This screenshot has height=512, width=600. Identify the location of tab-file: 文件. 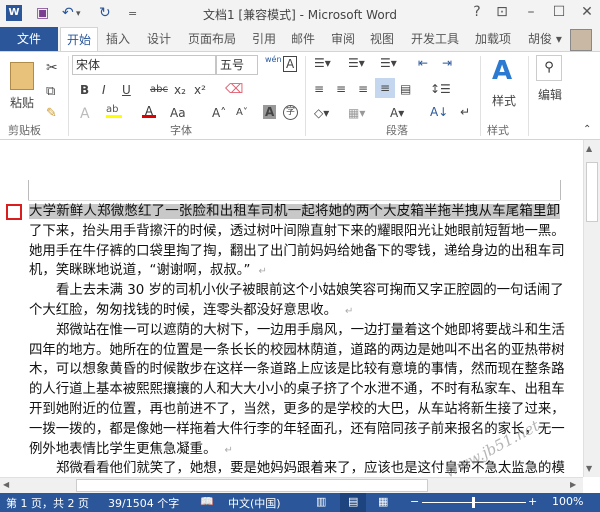
(29, 39).